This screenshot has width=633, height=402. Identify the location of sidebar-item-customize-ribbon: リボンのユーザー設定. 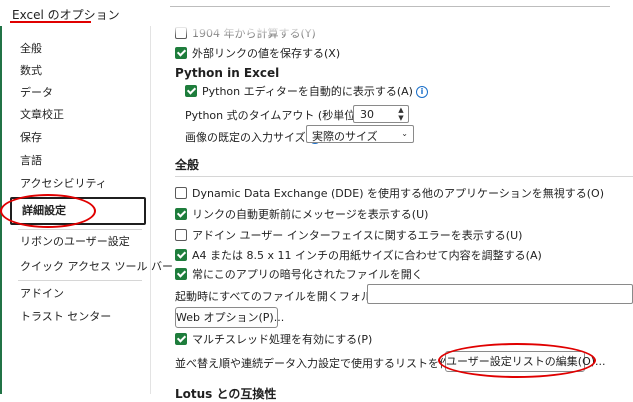
(78, 242).